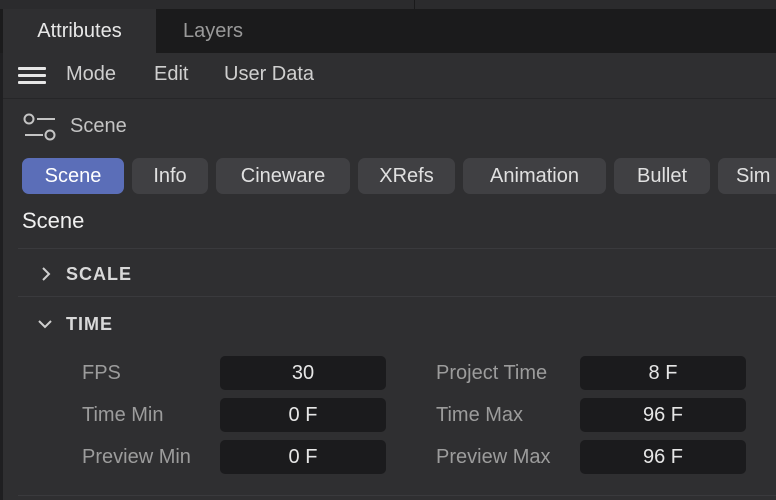  I want to click on tab-sim: Sim, so click(747, 176).